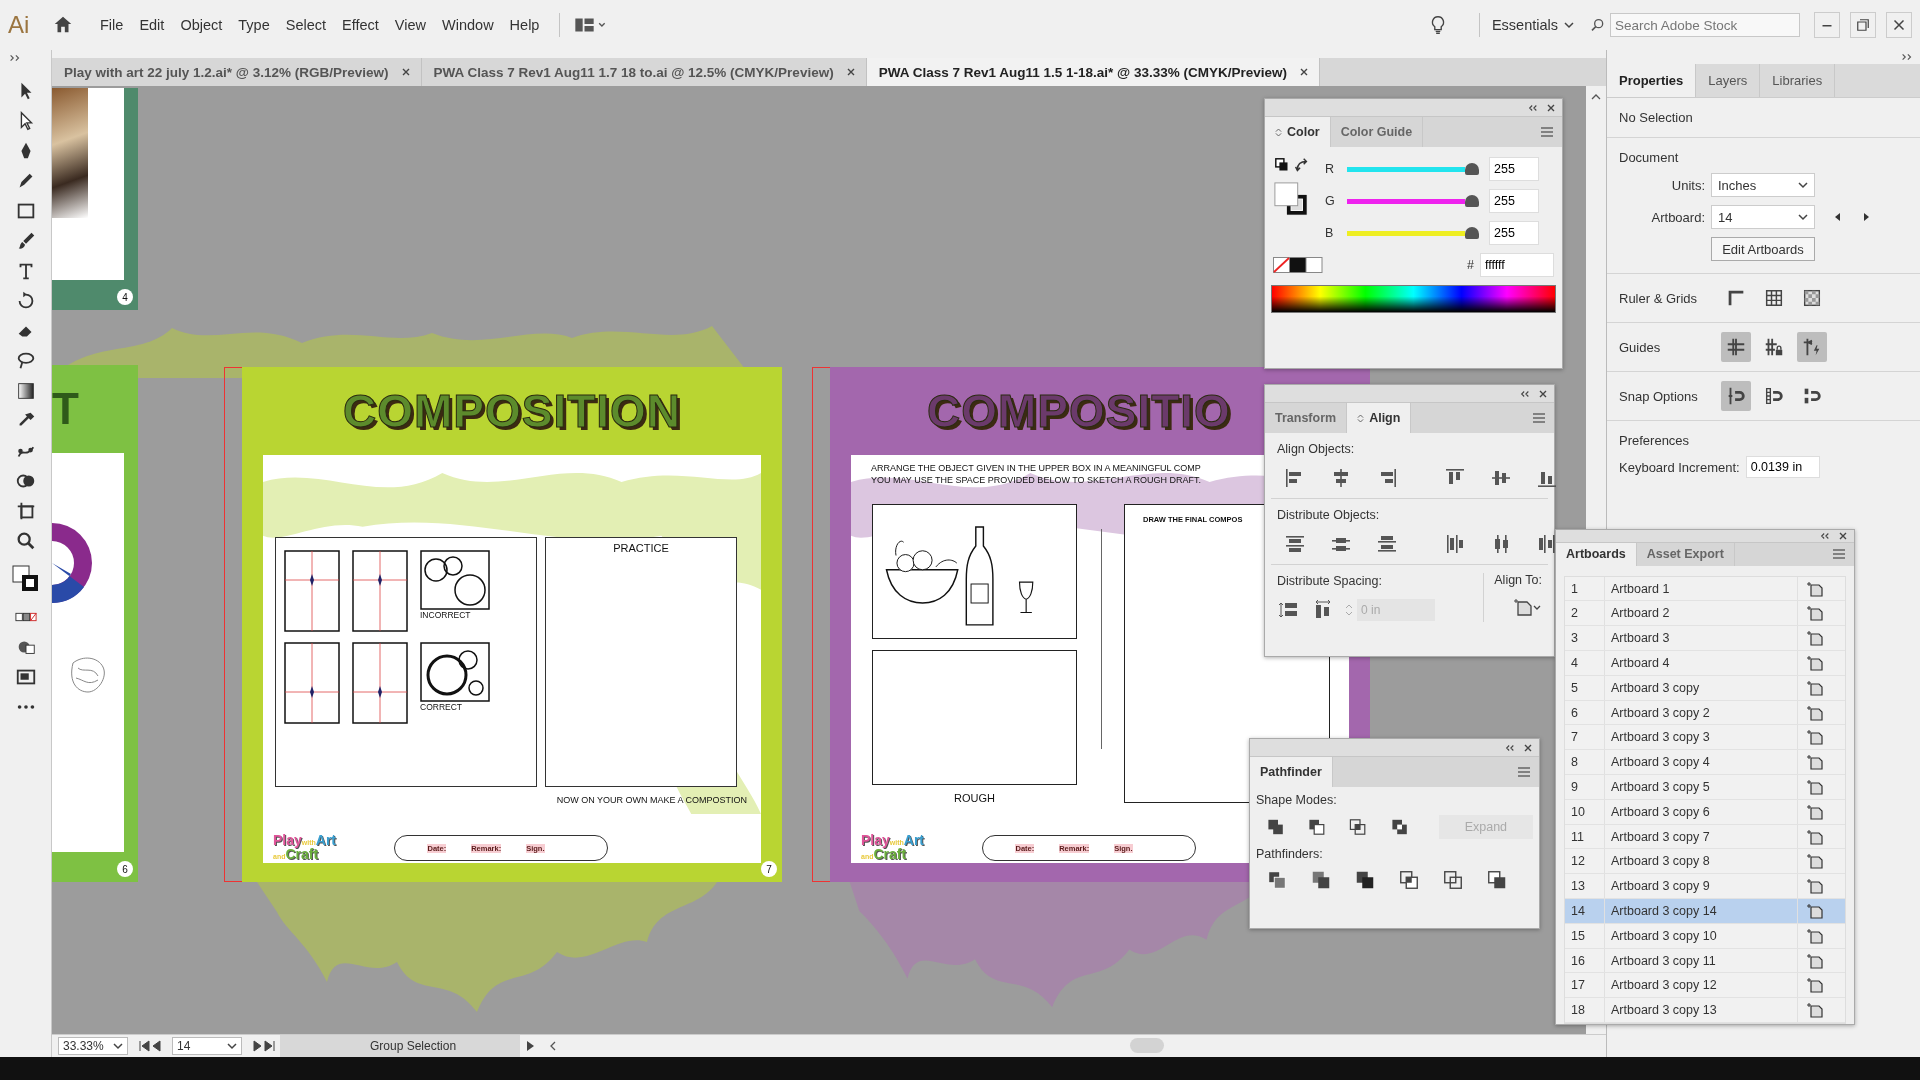 The height and width of the screenshot is (1080, 1920). Describe the element at coordinates (1365, 880) in the screenshot. I see `merge-squares-icon` at that location.